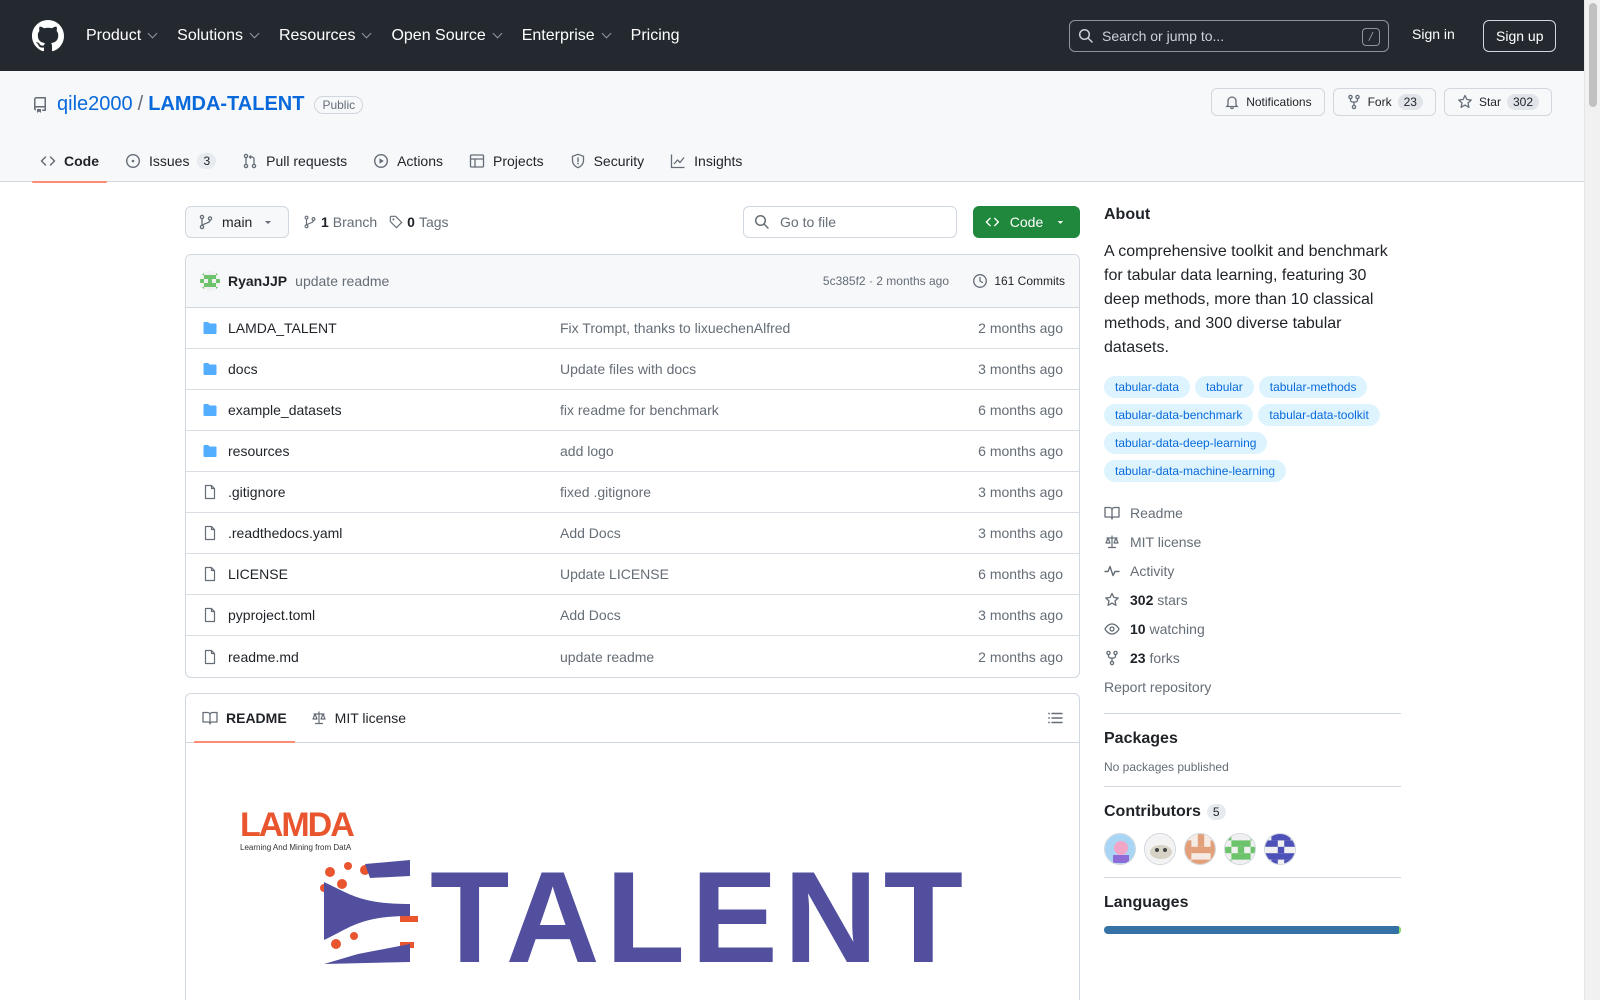 The height and width of the screenshot is (1000, 1600). I want to click on file-commit-message: fixed .gitignore, so click(605, 492).